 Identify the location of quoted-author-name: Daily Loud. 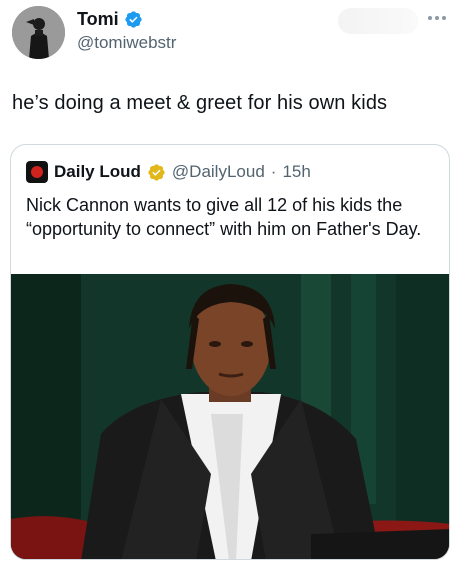
(97, 172).